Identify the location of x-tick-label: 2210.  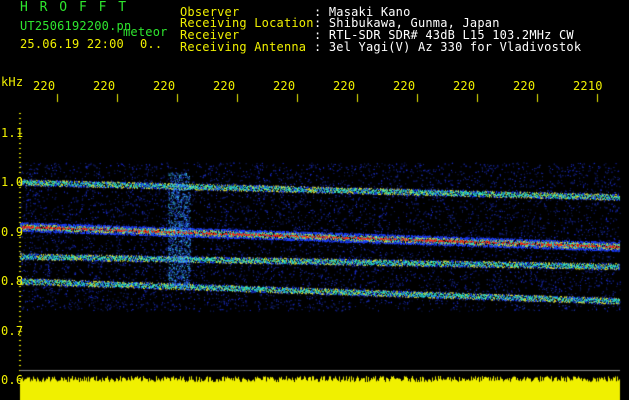
(588, 86).